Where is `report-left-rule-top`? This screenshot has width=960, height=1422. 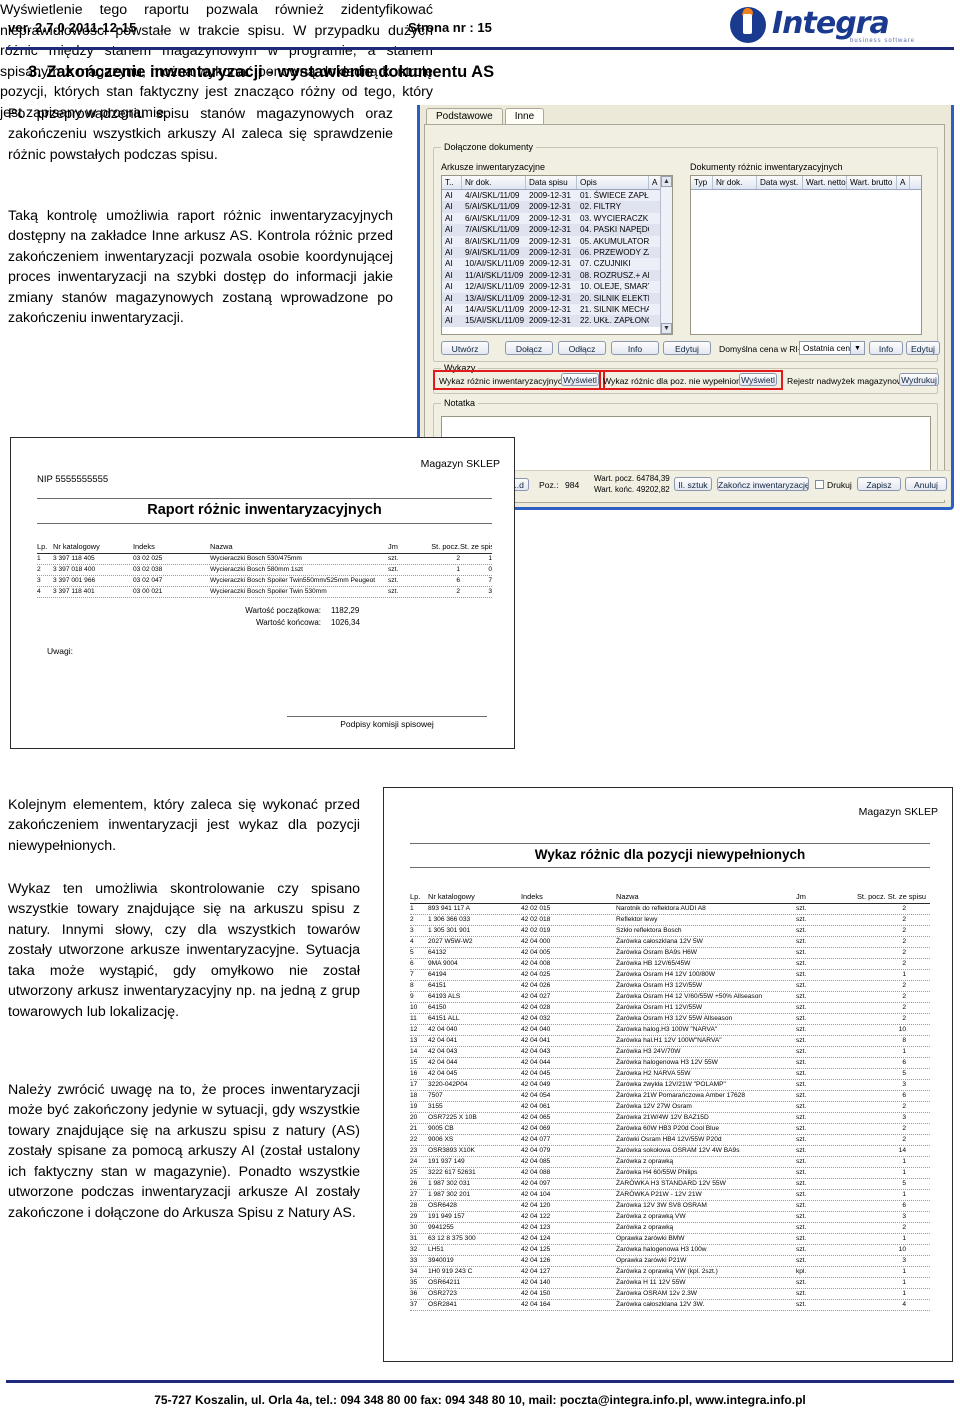
report-left-rule-top is located at coordinates (264, 498).